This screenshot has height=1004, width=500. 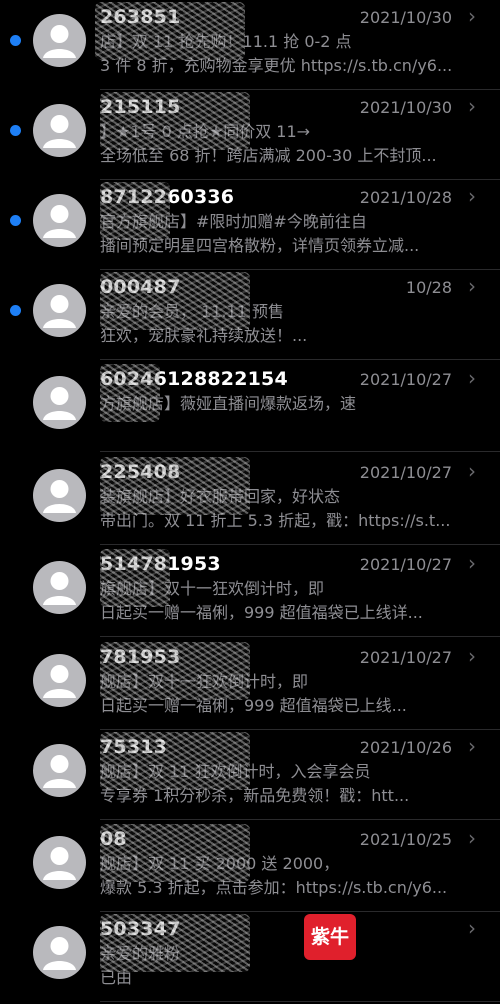 I want to click on message-date: 2021/10/26, so click(x=405, y=747).